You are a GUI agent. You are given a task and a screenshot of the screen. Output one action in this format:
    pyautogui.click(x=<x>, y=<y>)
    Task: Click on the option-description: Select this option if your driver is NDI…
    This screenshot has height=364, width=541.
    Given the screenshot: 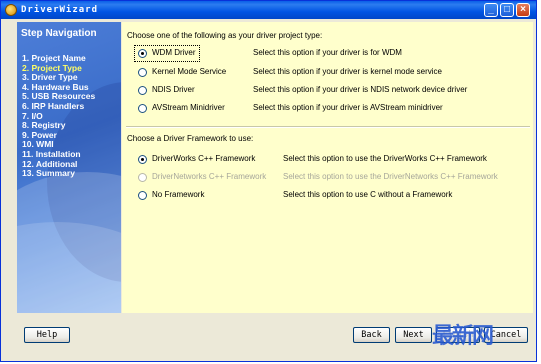 What is the action you would take?
    pyautogui.click(x=360, y=89)
    